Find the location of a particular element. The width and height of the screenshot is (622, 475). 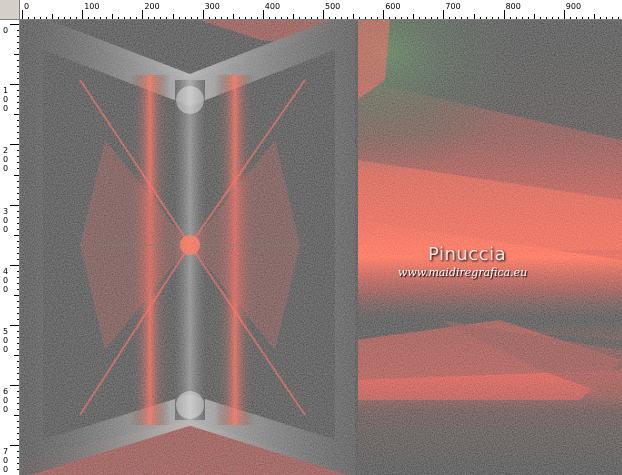

horizontal-ruler: 0 100 200 300 400 500 600 700 800 900 is located at coordinates (311, 10).